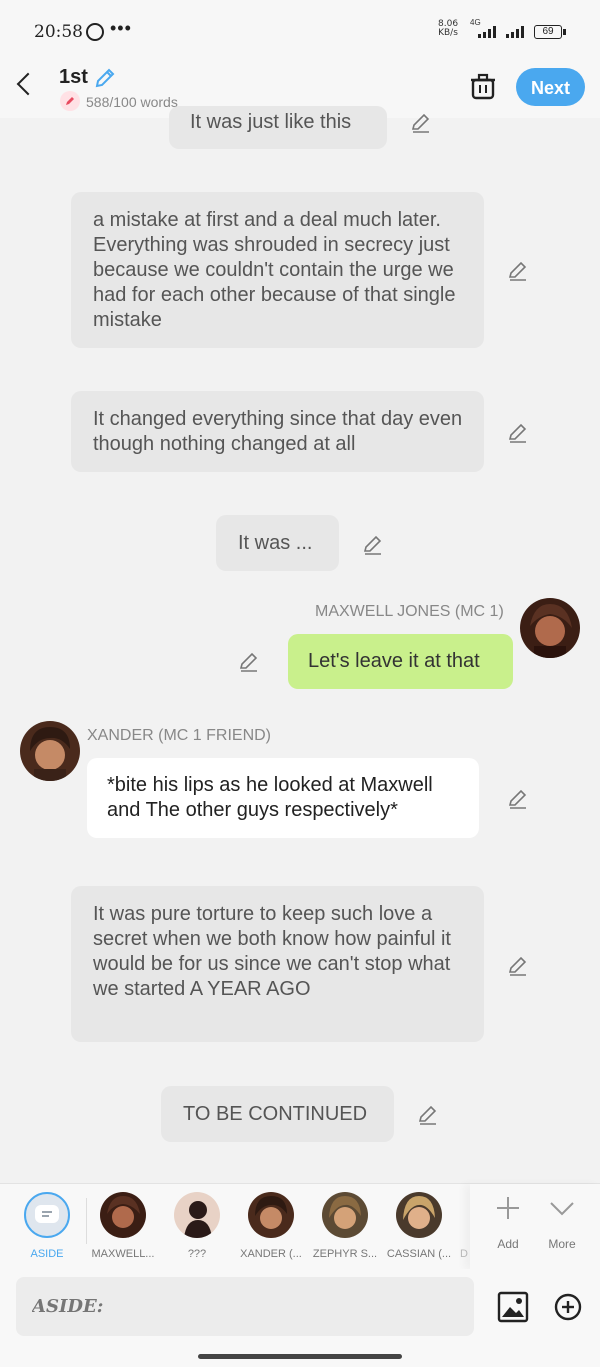  What do you see at coordinates (483, 87) in the screenshot?
I see `trash-icon` at bounding box center [483, 87].